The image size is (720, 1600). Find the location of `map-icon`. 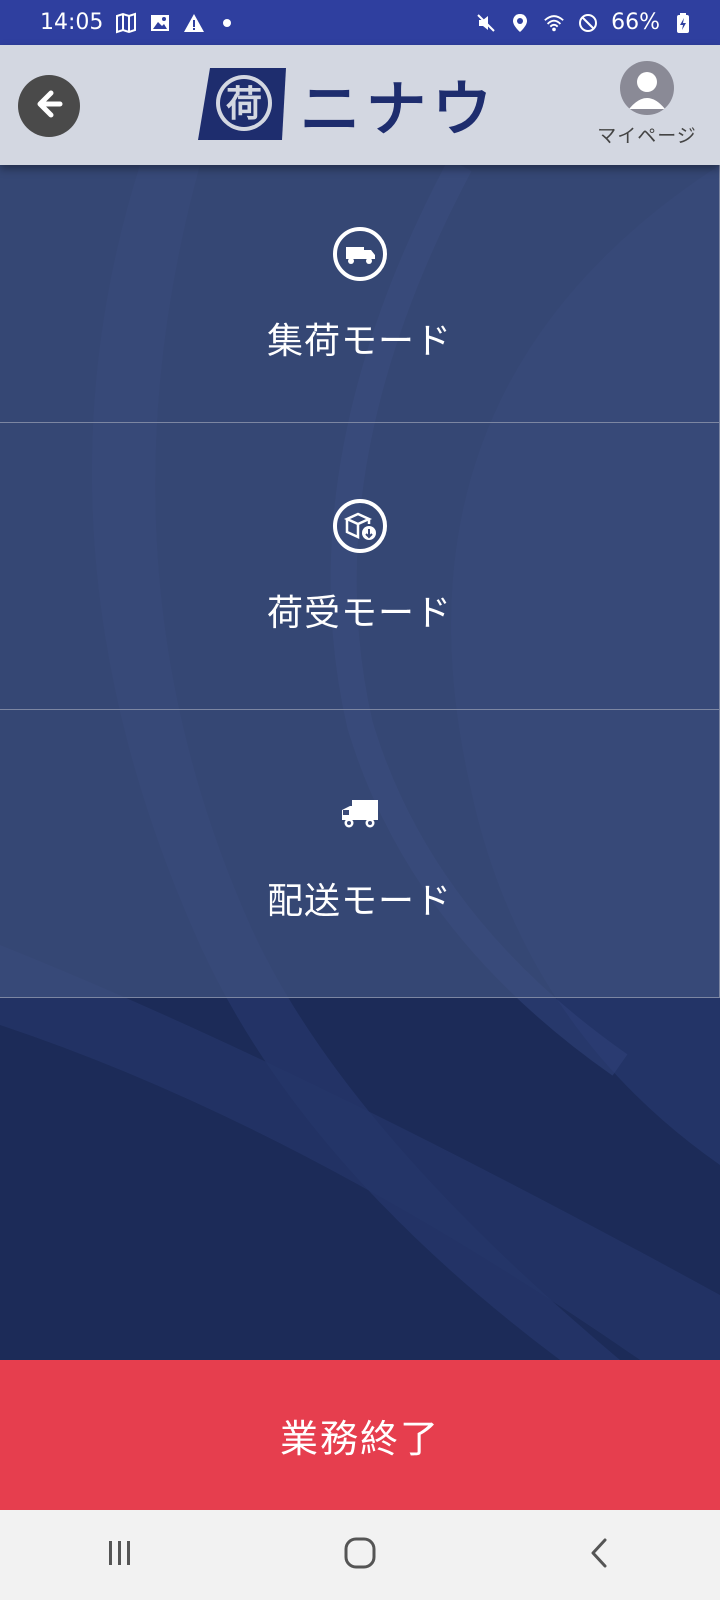

map-icon is located at coordinates (126, 23).